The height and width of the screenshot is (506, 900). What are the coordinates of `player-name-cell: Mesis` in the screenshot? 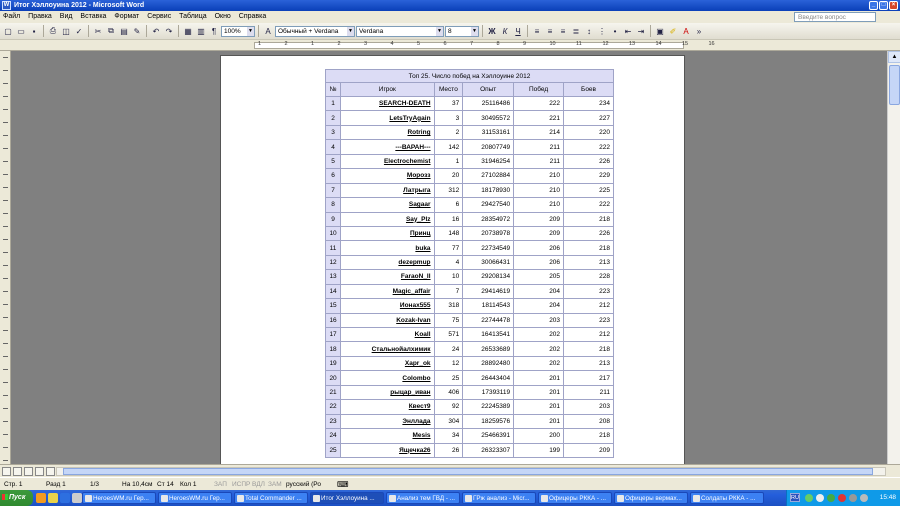 It's located at (387, 436).